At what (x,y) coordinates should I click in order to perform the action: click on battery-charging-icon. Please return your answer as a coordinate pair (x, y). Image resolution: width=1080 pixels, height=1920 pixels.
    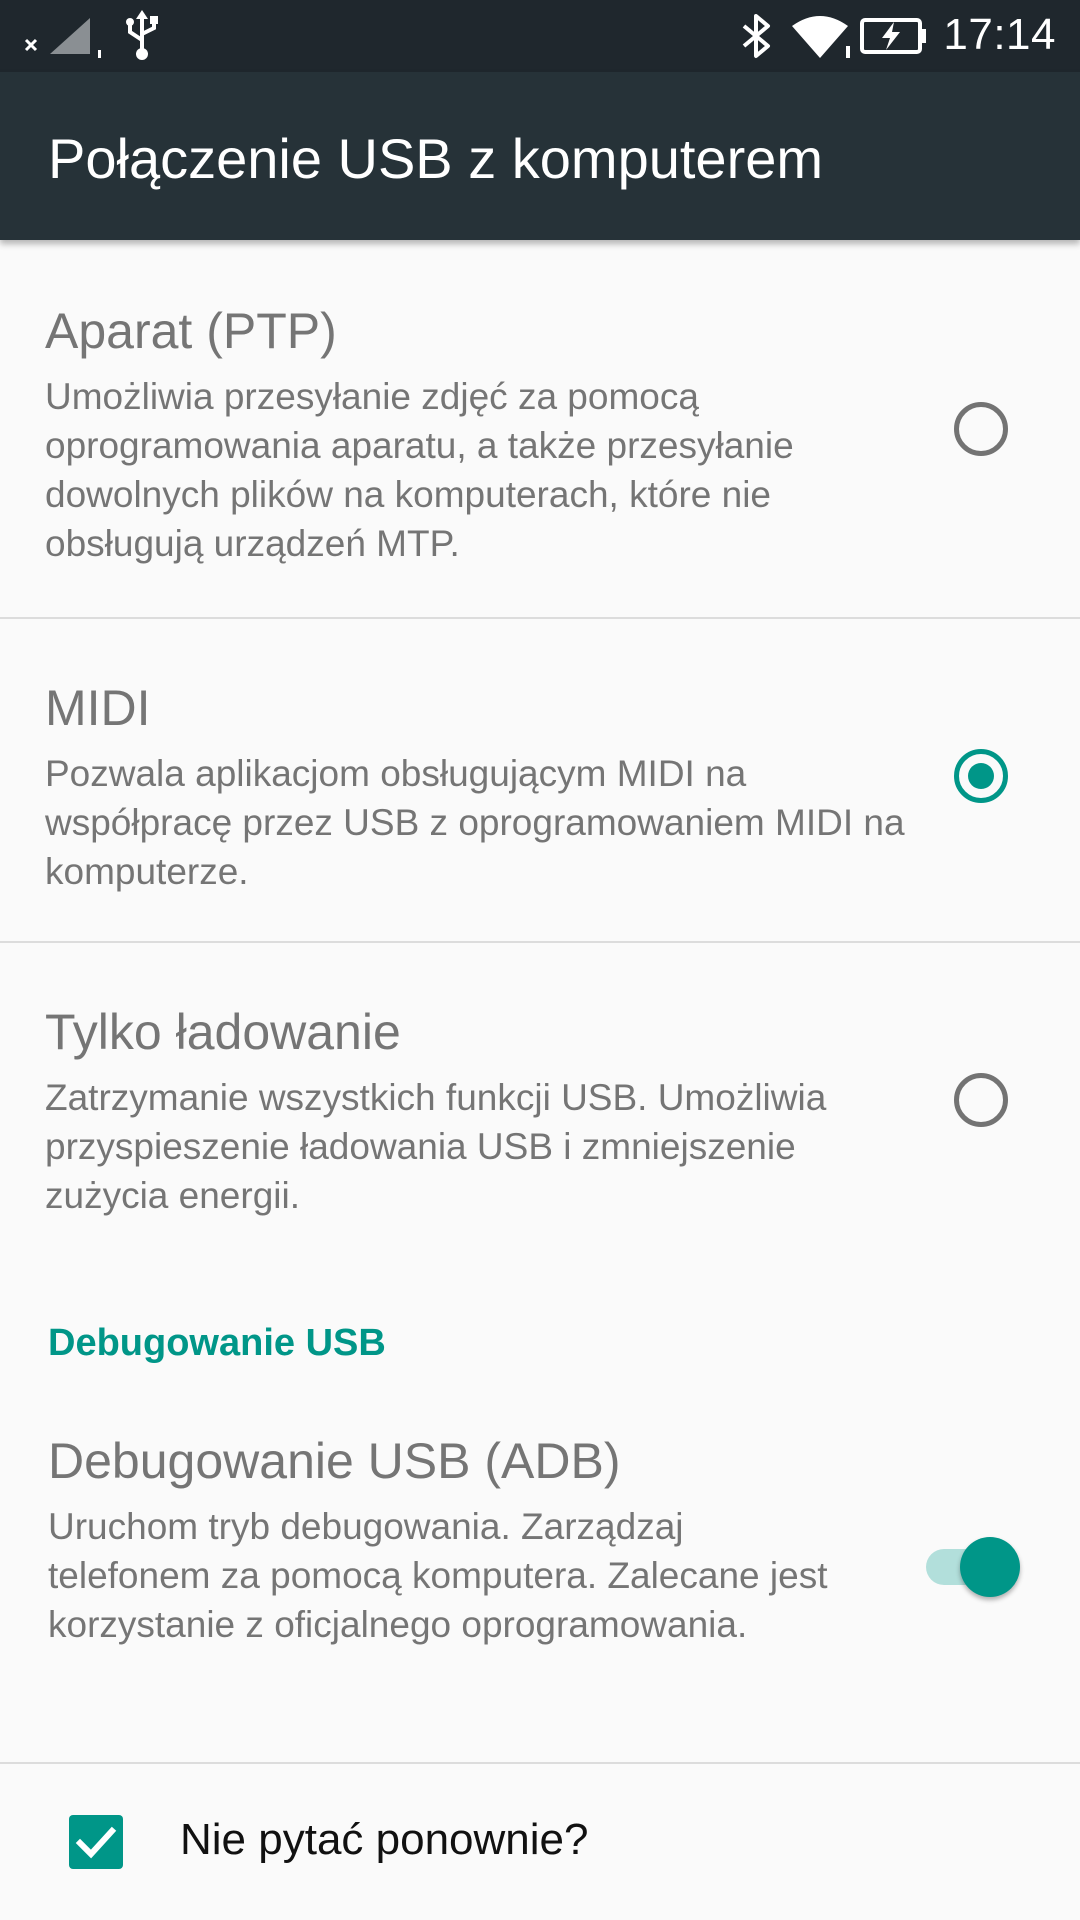
    Looking at the image, I should click on (893, 36).